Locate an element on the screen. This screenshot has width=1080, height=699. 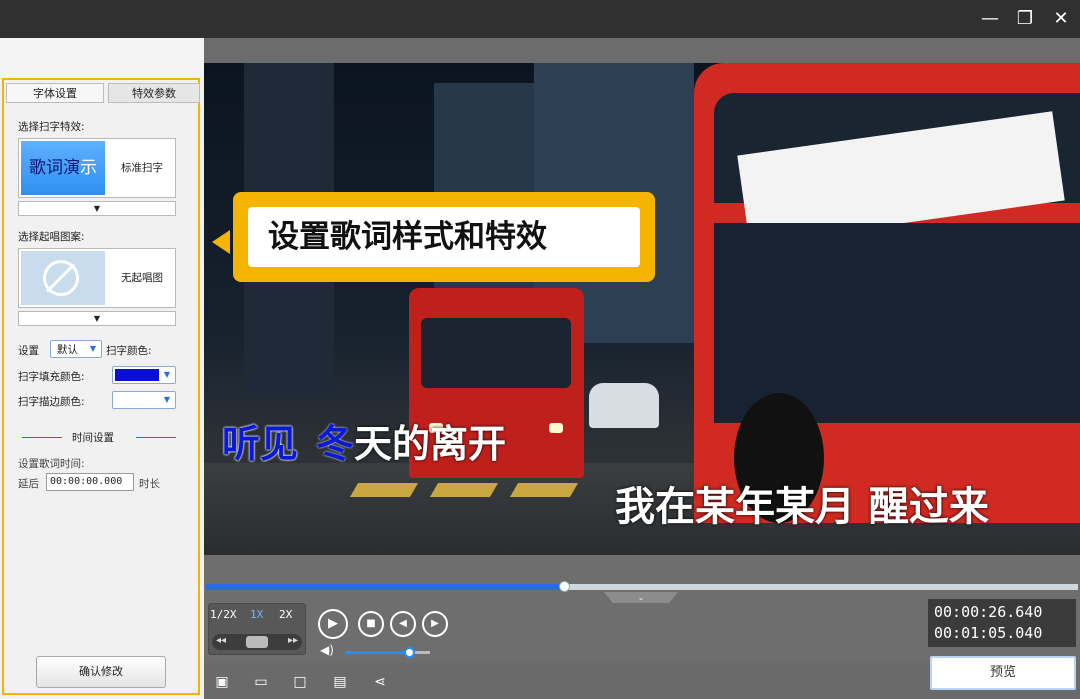
tab-font-settings: 字体设置 is located at coordinates (55, 93).